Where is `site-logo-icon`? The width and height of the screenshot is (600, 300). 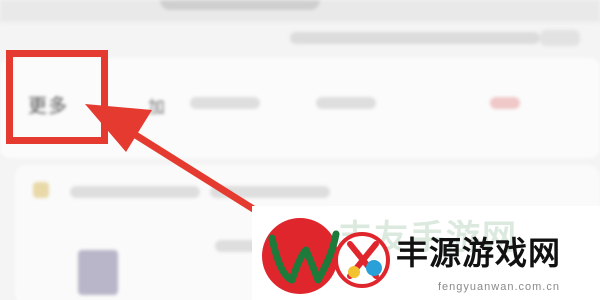 site-logo-icon is located at coordinates (326, 256).